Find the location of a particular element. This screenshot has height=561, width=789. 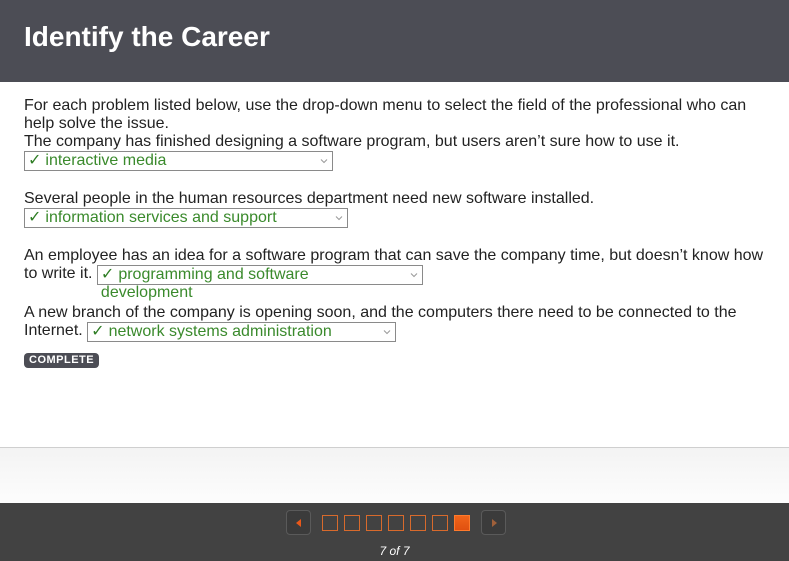

dropdown-value: information services and support is located at coordinates (161, 217).